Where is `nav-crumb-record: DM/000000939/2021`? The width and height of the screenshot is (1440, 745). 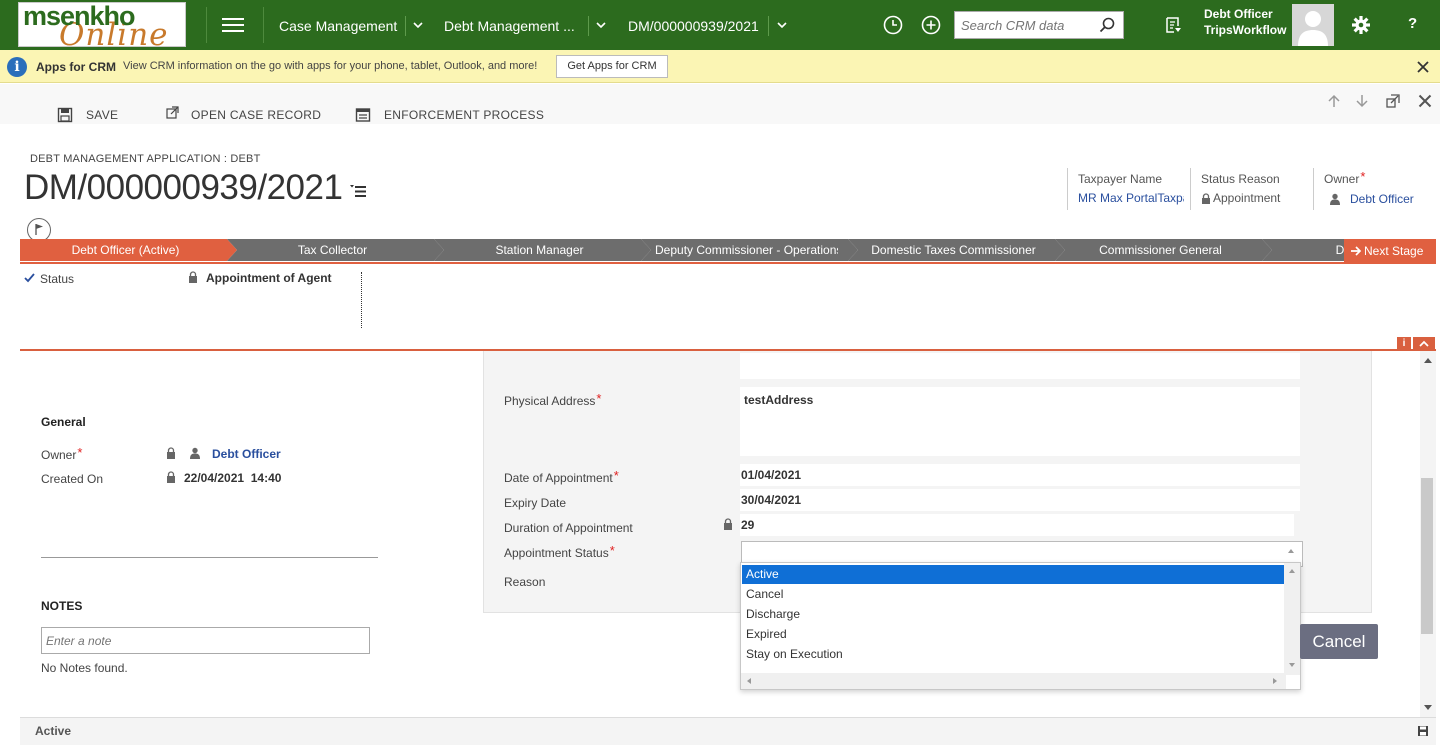
nav-crumb-record: DM/000000939/2021 is located at coordinates (693, 26).